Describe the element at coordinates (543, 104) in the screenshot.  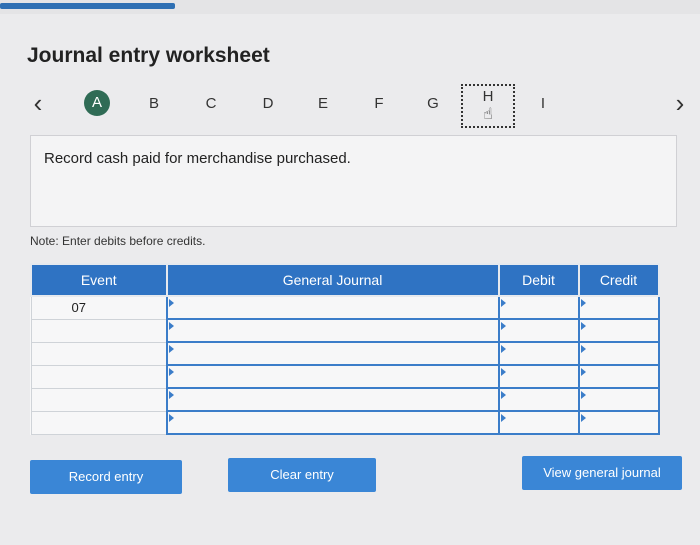
I see `tab-i: I` at that location.